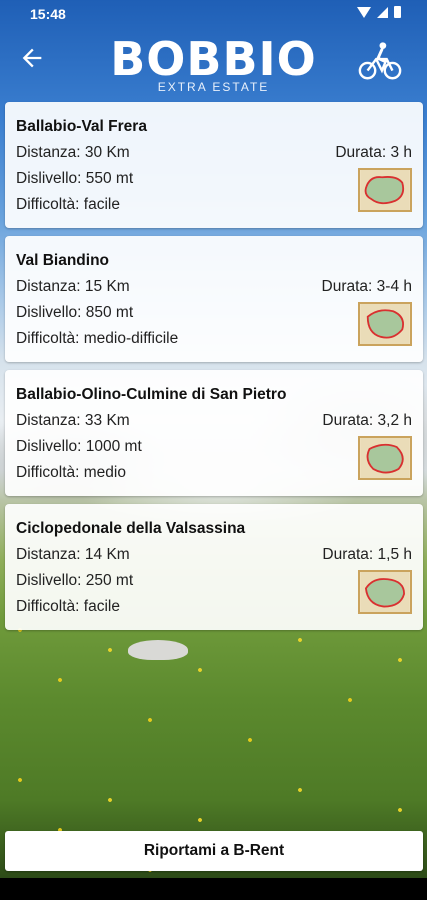 The image size is (427, 900). What do you see at coordinates (397, 12) in the screenshot?
I see `battery-icon` at bounding box center [397, 12].